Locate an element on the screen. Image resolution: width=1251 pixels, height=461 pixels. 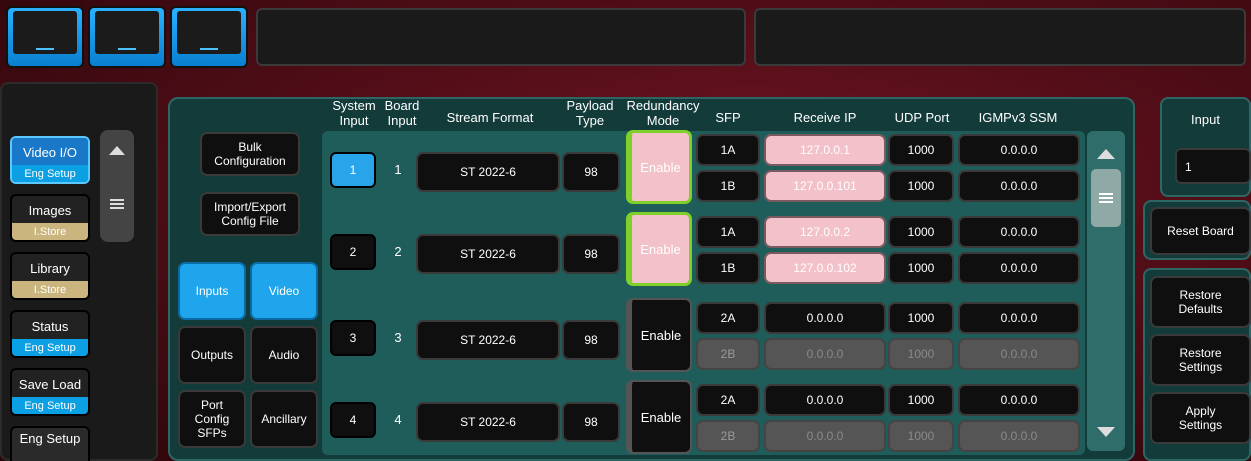
nav-item-2: Library I.Store is located at coordinates (50, 276).